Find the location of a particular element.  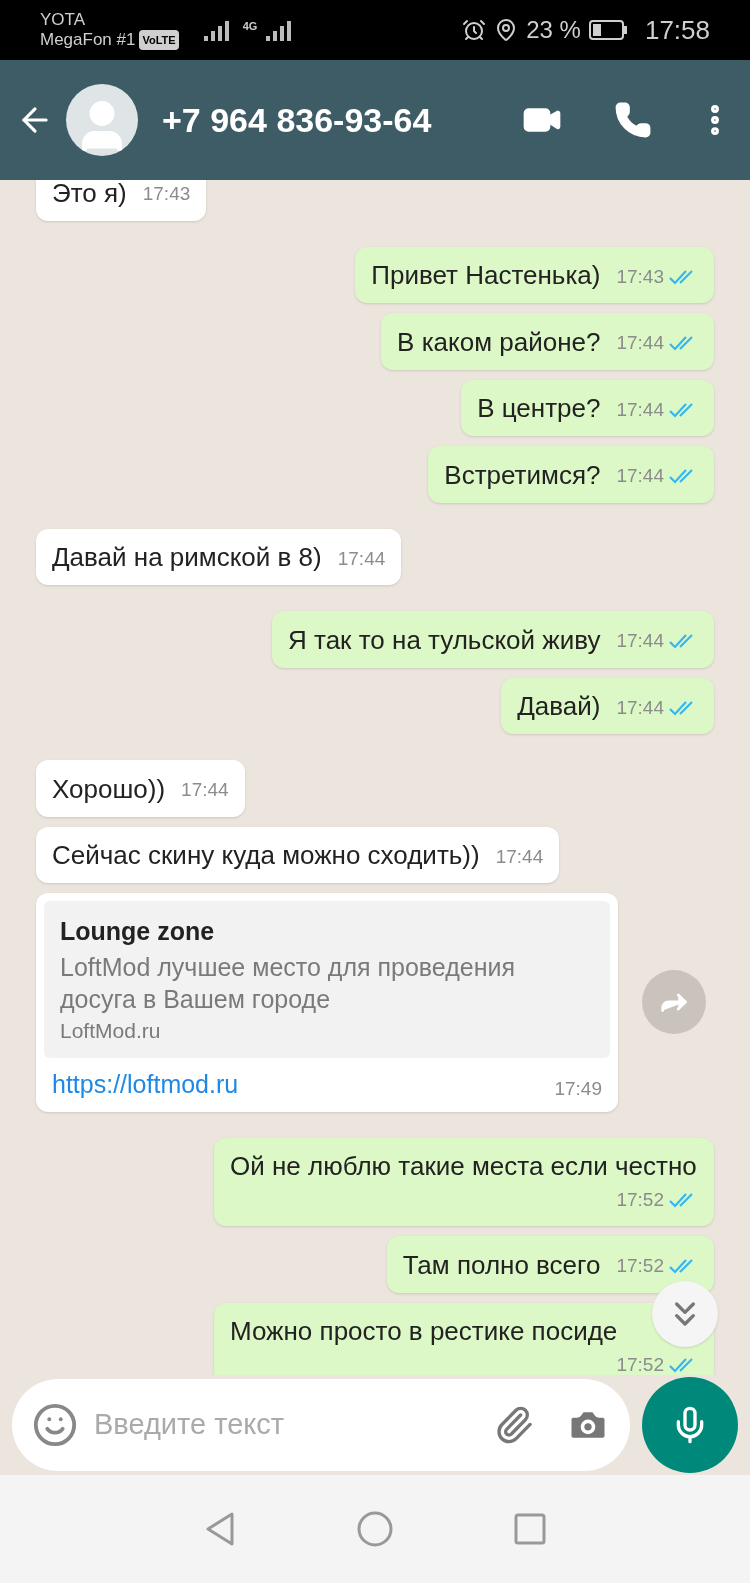

carrier-name: YOTA is located at coordinates (63, 20).